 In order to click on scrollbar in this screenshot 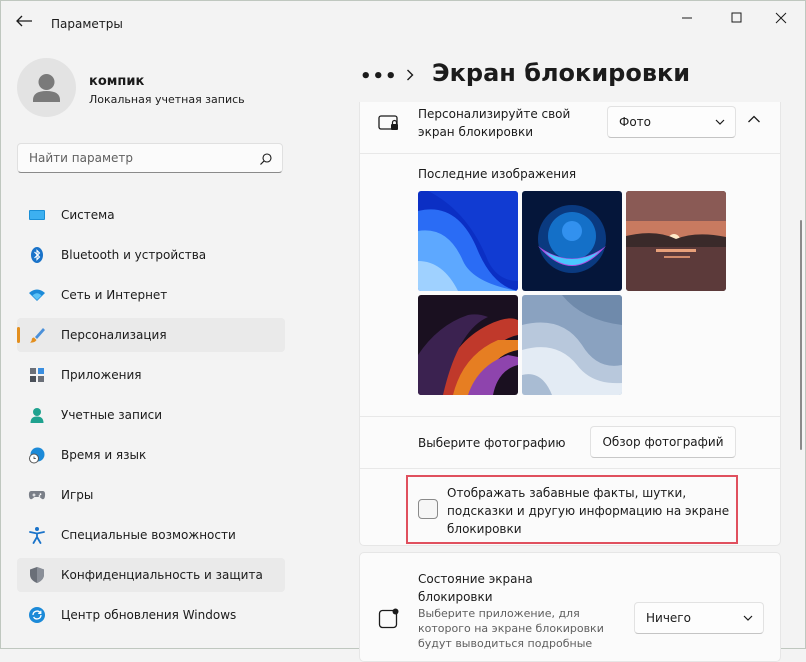, I will do `click(801, 335)`.